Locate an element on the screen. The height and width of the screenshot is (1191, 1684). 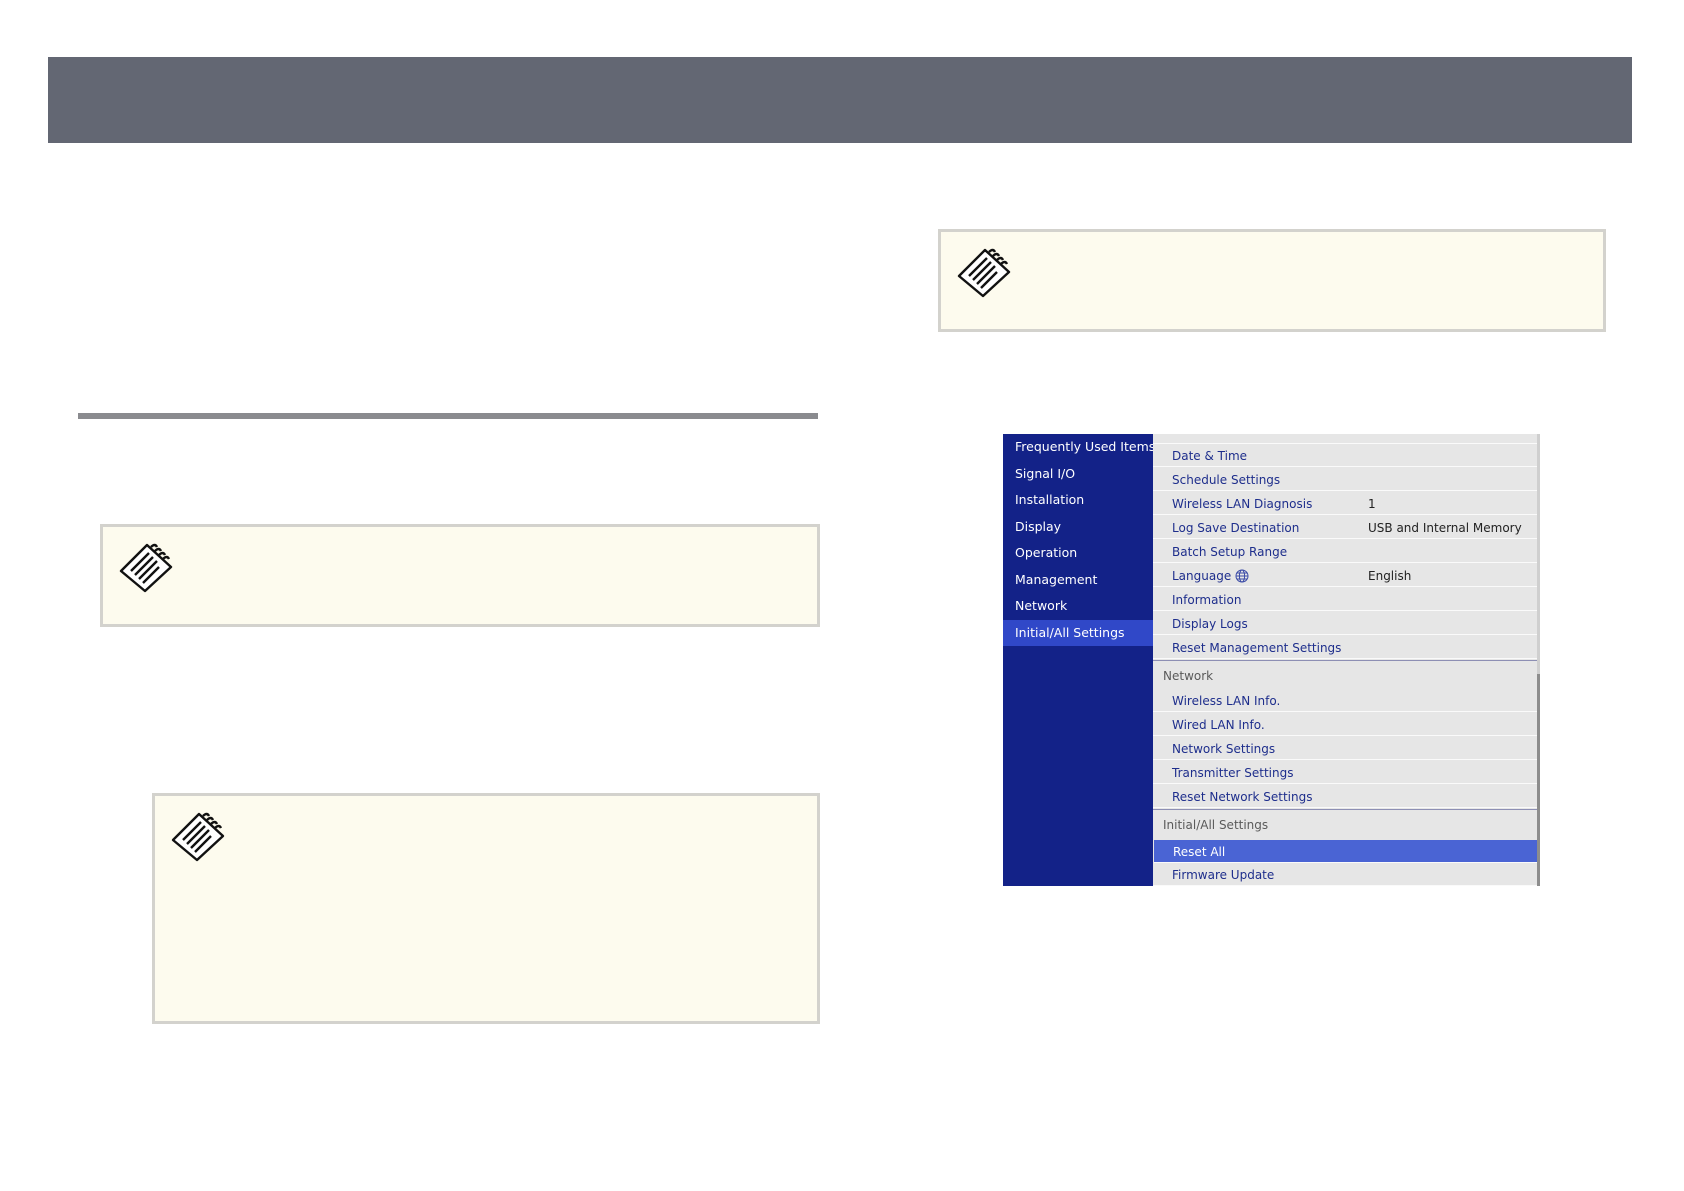
menu-row-reset-network-settings: Reset Network Settings is located at coordinates (1345, 796).